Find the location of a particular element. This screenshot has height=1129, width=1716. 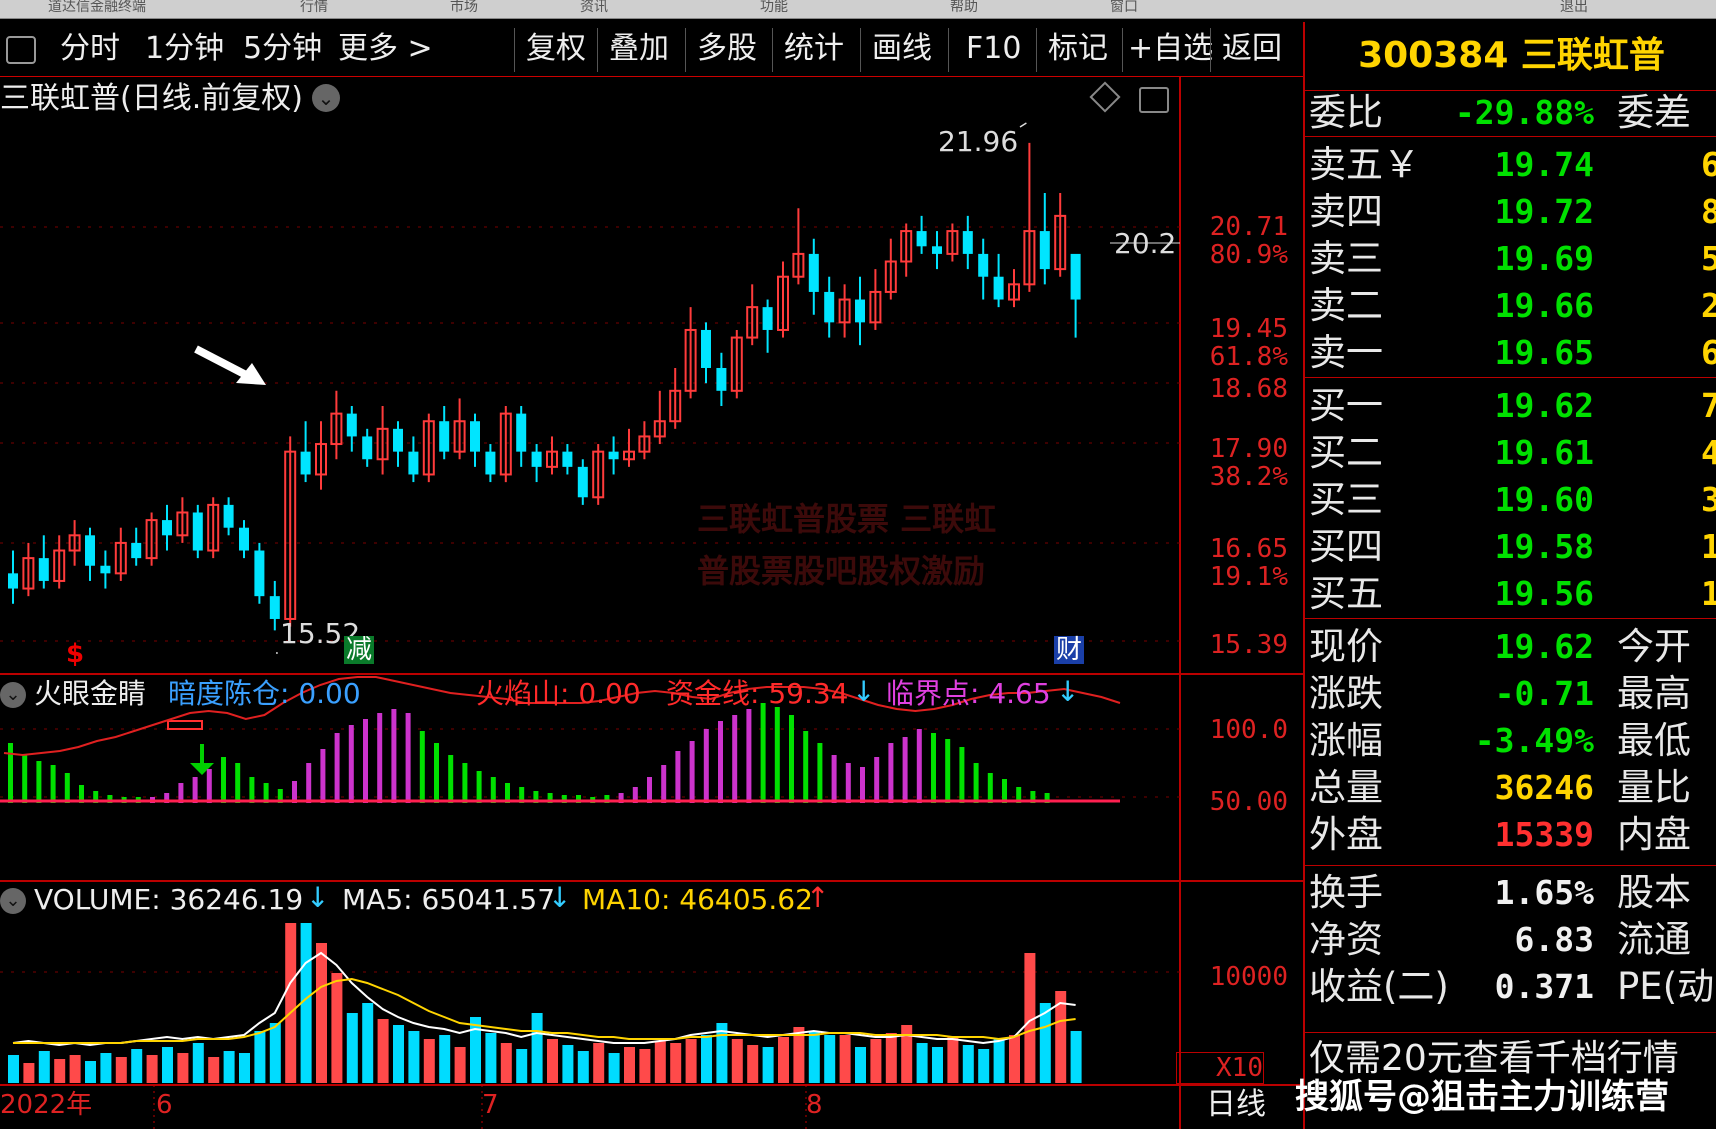

diejia-button: 叠加 is located at coordinates (639, 49).